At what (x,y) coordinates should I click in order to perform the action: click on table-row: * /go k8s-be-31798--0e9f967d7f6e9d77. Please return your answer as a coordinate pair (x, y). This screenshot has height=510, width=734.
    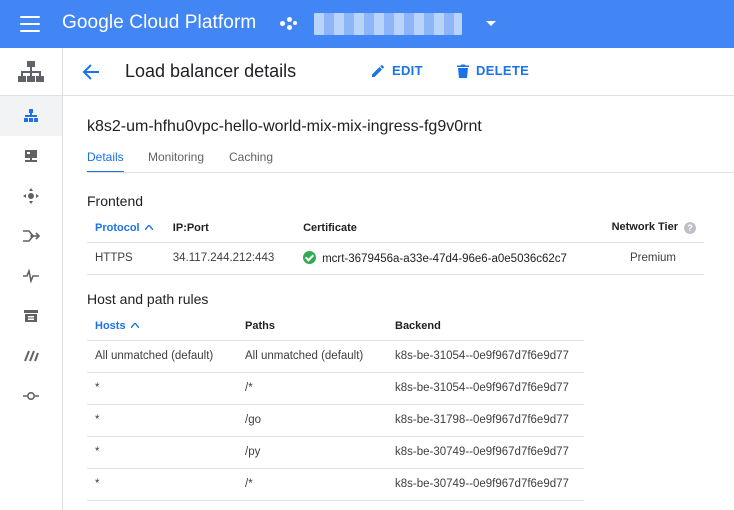
    Looking at the image, I should click on (335, 420).